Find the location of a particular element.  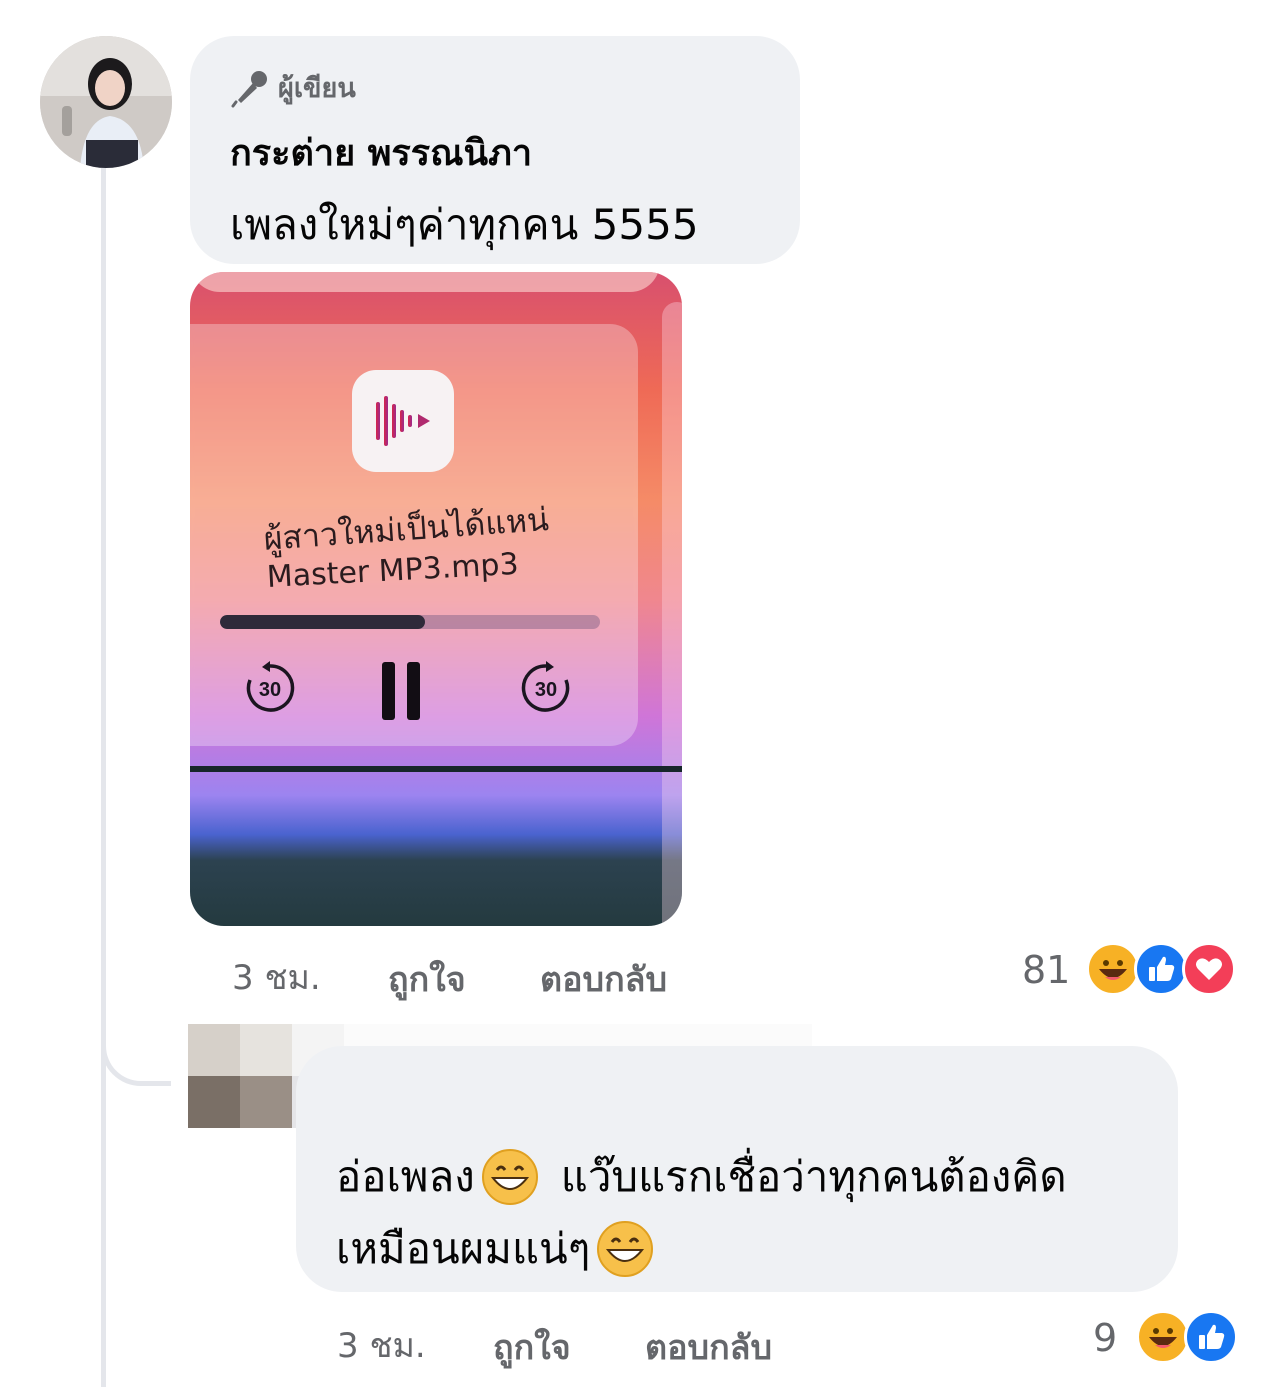

author-badge: ผู้เขียน is located at coordinates (293, 87).